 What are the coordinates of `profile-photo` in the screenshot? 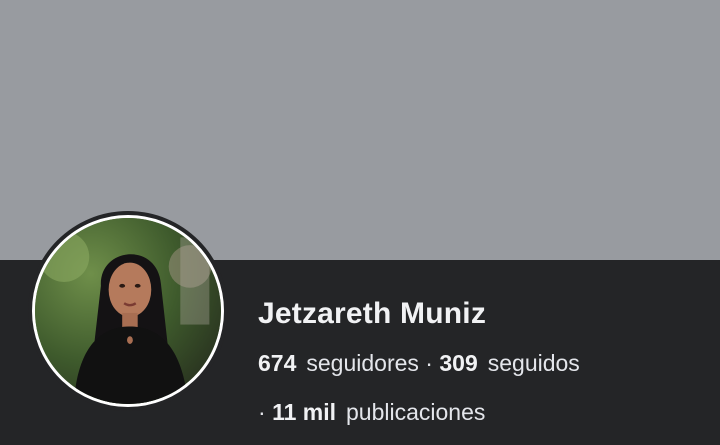 It's located at (128, 311).